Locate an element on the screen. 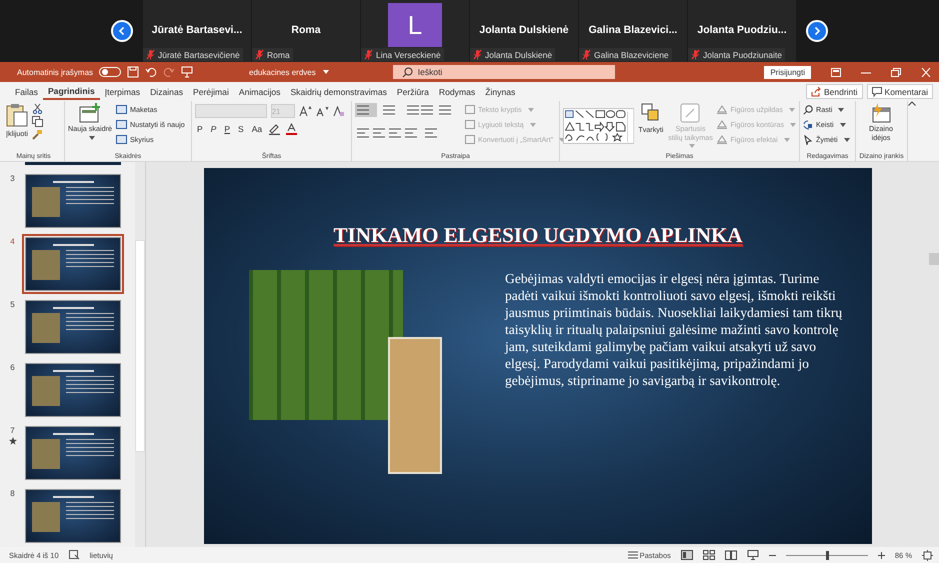  share-button: Bendrinti is located at coordinates (834, 91).